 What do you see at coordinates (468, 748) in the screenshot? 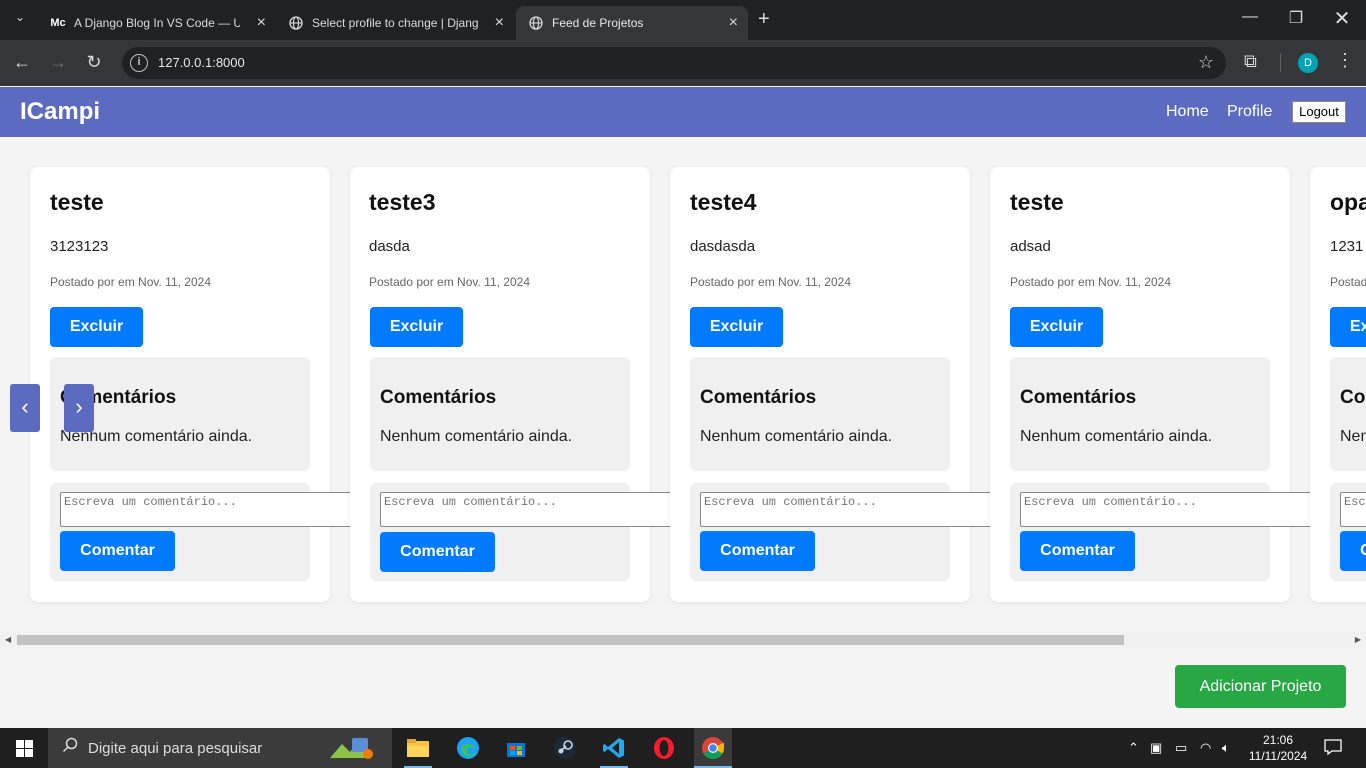
I see `edge-icon` at bounding box center [468, 748].